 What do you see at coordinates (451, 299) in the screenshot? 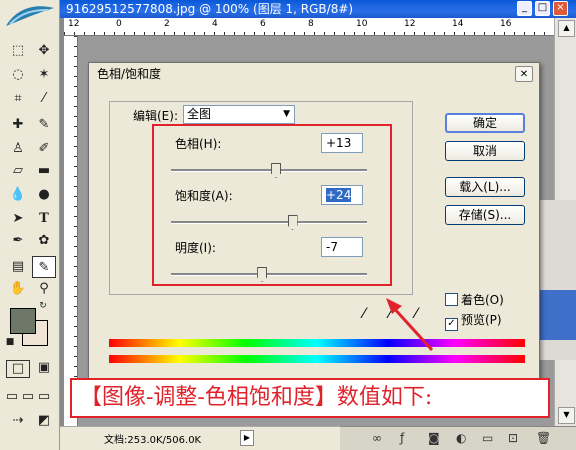
I see `colorize-checkbox-box` at bounding box center [451, 299].